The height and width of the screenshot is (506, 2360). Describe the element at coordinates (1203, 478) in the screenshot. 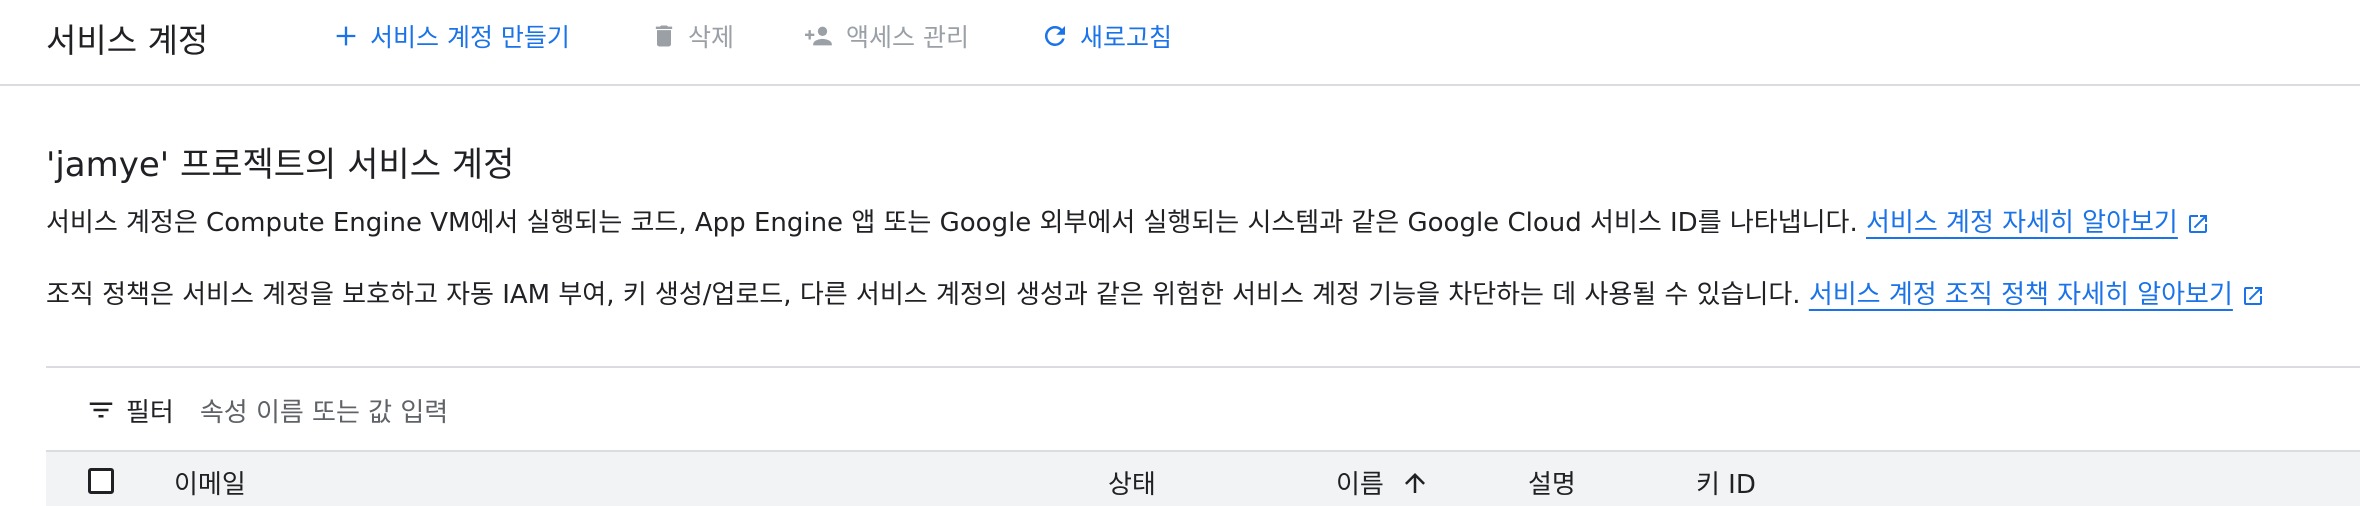

I see `table-header: 이메일 상태 이름 설명 키 ID` at that location.